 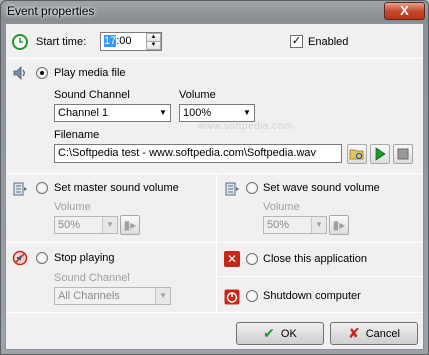 I want to click on stop-button, so click(x=403, y=154).